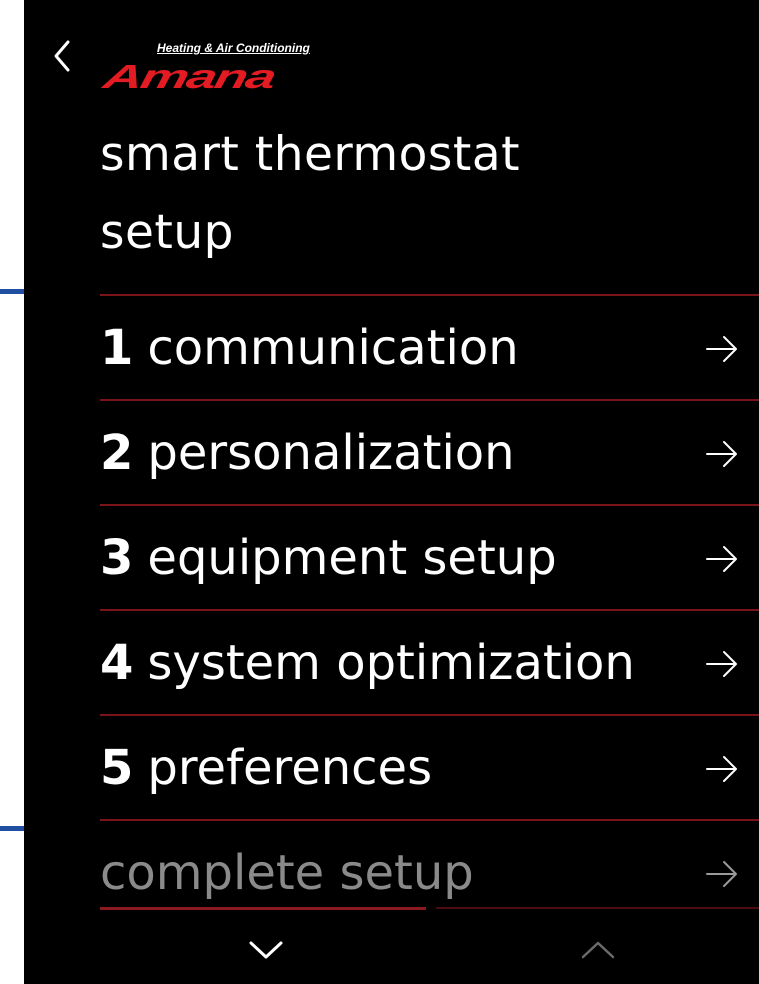  I want to click on step-label: personalization, so click(331, 453).